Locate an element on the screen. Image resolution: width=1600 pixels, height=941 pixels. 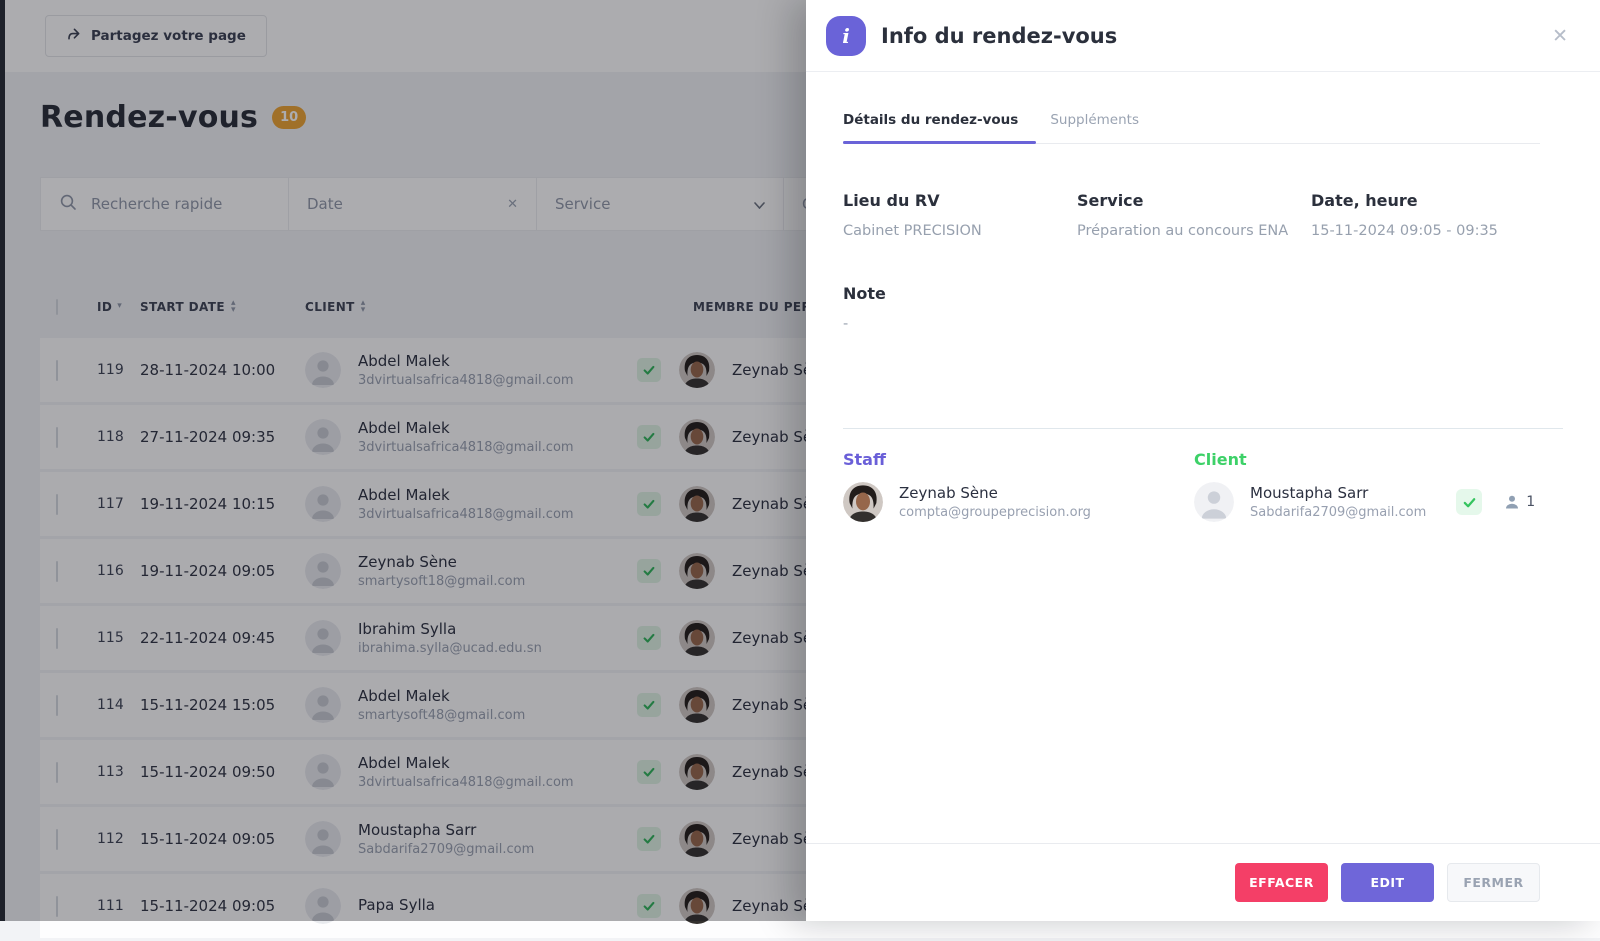
person-icon is located at coordinates (1512, 502).